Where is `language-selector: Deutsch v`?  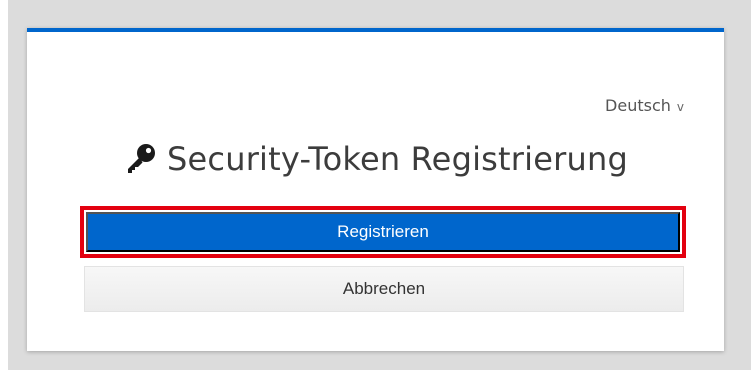
language-selector: Deutsch v is located at coordinates (644, 105).